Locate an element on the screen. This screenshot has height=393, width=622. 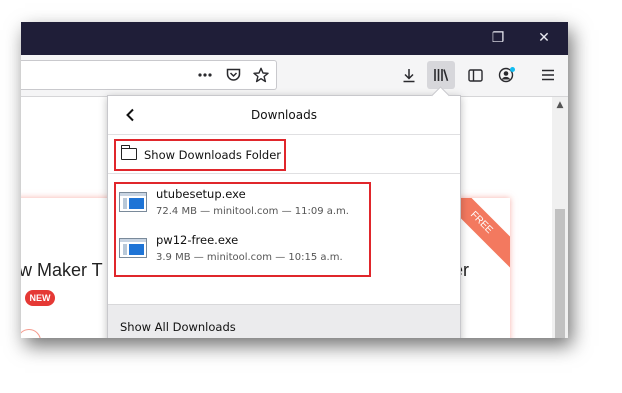
downloads-panel-header: Downloads is located at coordinates (284, 115).